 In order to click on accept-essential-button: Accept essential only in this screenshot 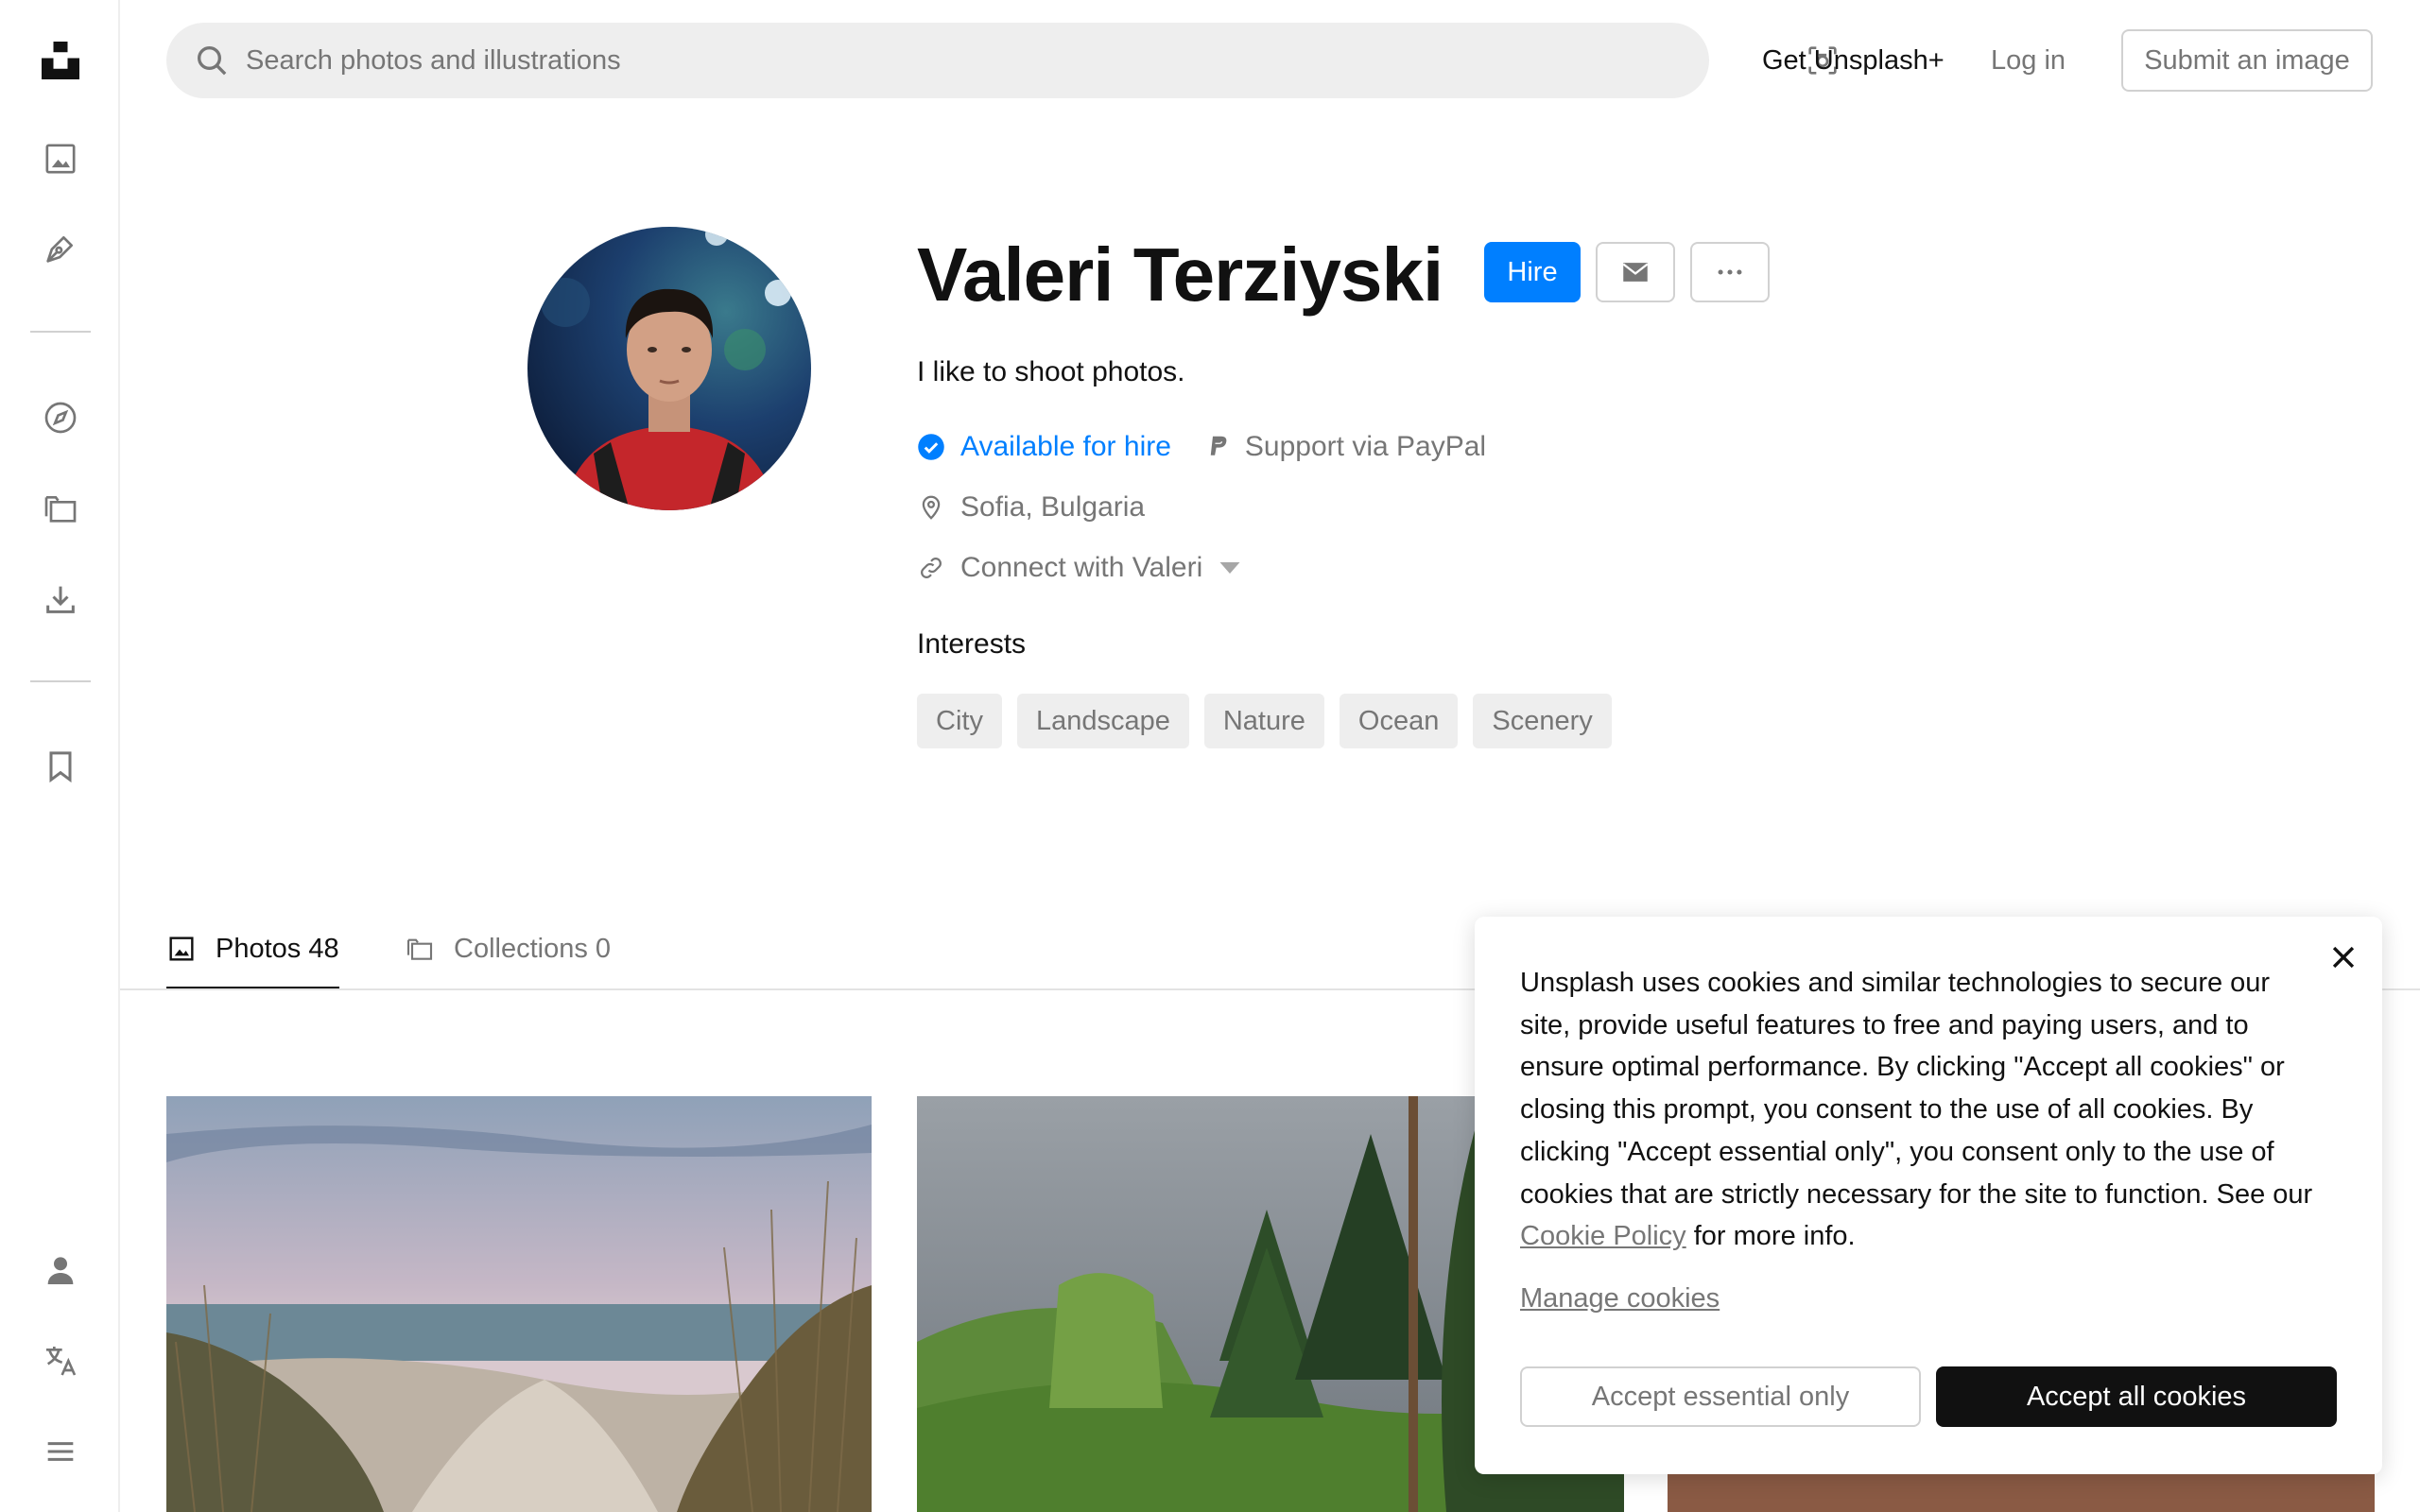, I will do `click(1720, 1396)`.